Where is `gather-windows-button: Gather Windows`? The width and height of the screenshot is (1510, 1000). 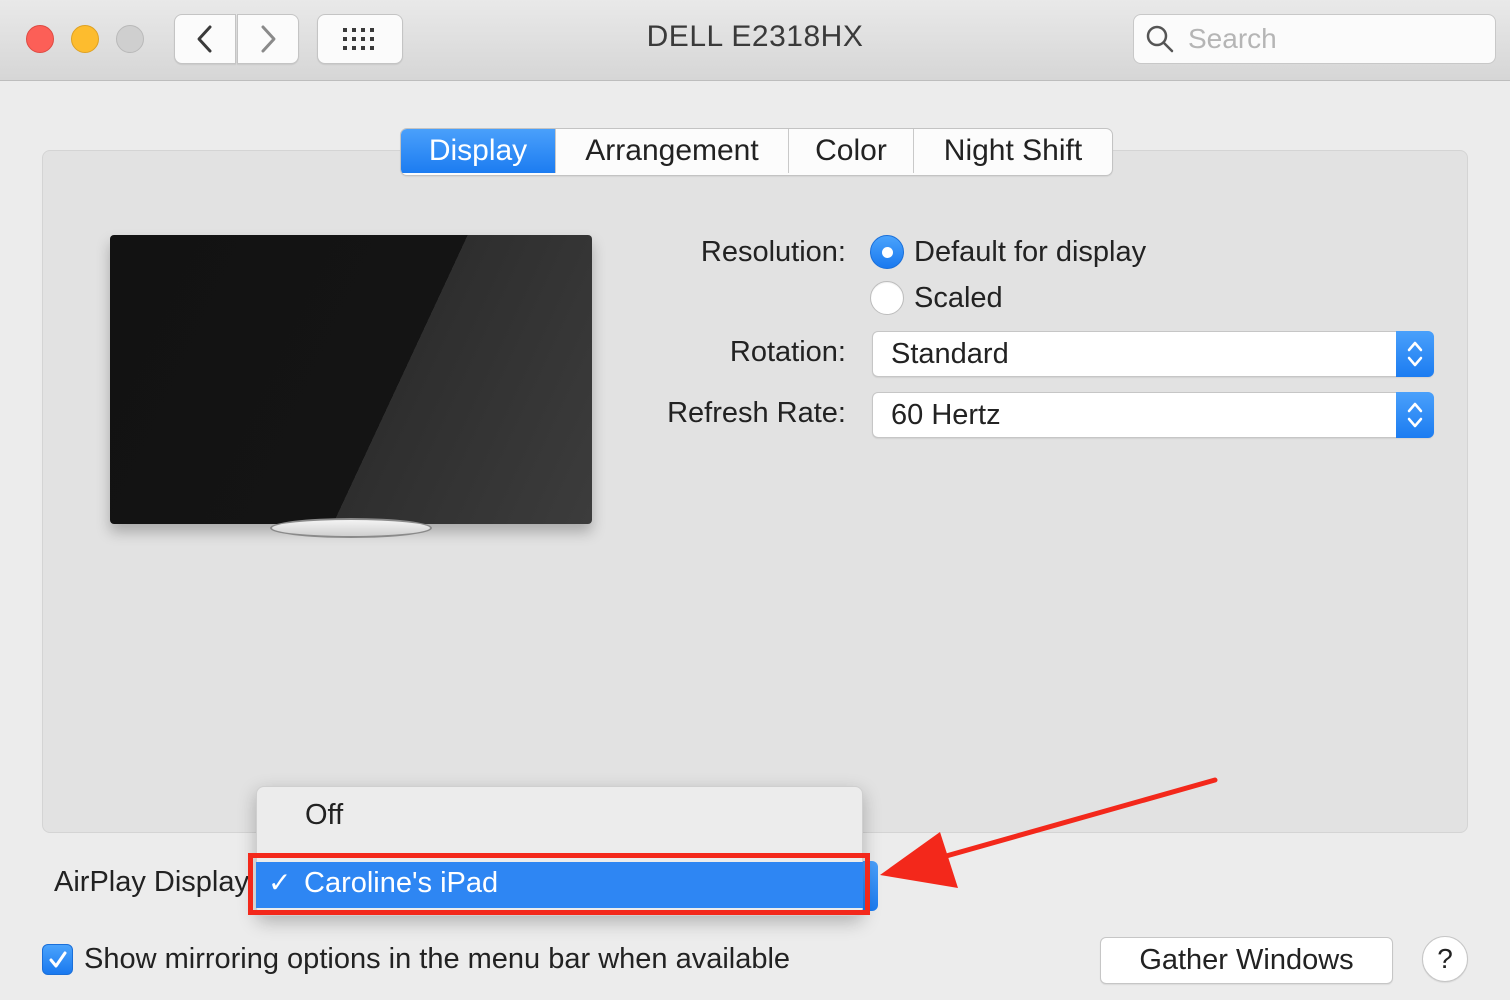
gather-windows-button: Gather Windows is located at coordinates (1246, 960).